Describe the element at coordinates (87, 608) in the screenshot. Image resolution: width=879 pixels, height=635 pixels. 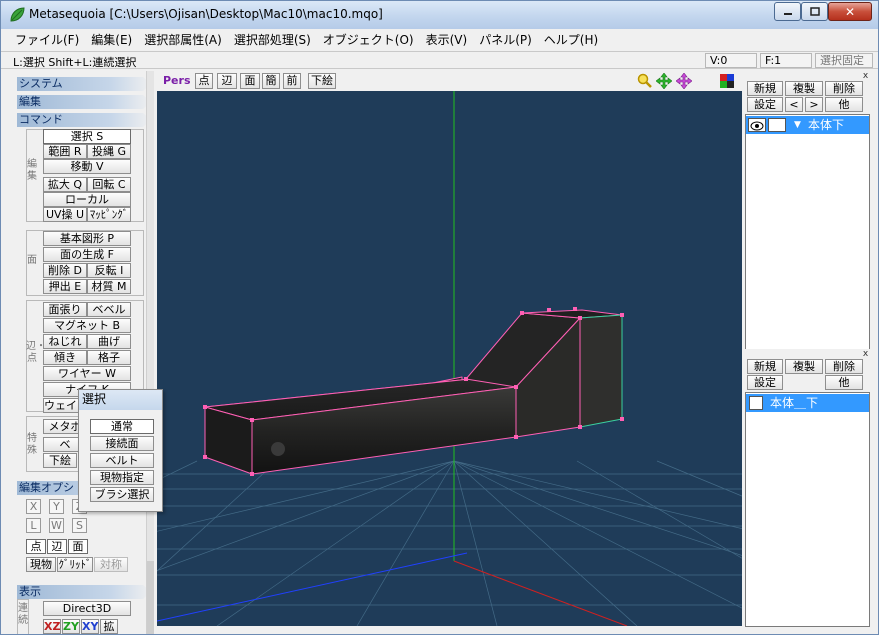
I see `direct3d-button: Direct3D` at that location.